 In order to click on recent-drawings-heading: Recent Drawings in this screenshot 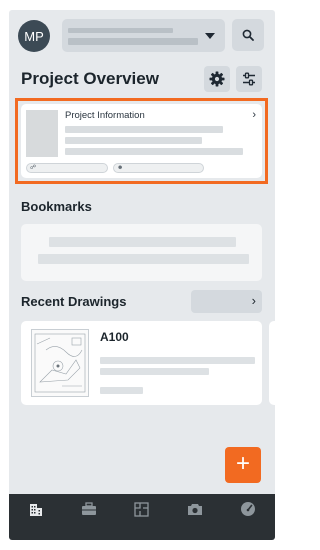, I will do `click(74, 301)`.